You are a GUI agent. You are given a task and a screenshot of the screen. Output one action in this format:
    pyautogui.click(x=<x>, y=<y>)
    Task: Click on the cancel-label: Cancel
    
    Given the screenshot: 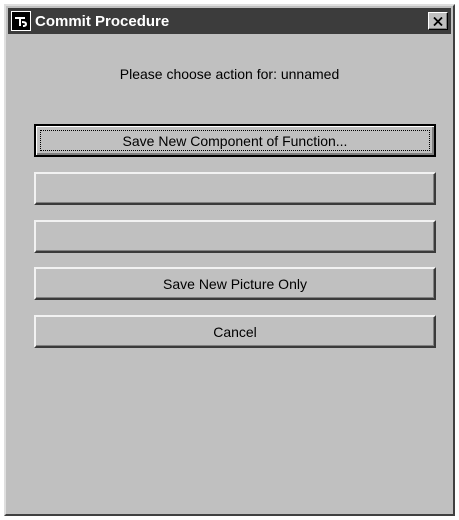 What is the action you would take?
    pyautogui.click(x=235, y=331)
    